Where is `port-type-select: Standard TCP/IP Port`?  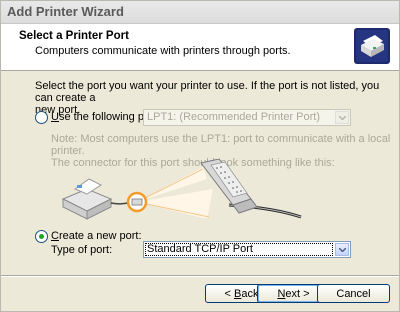 port-type-select: Standard TCP/IP Port is located at coordinates (247, 249).